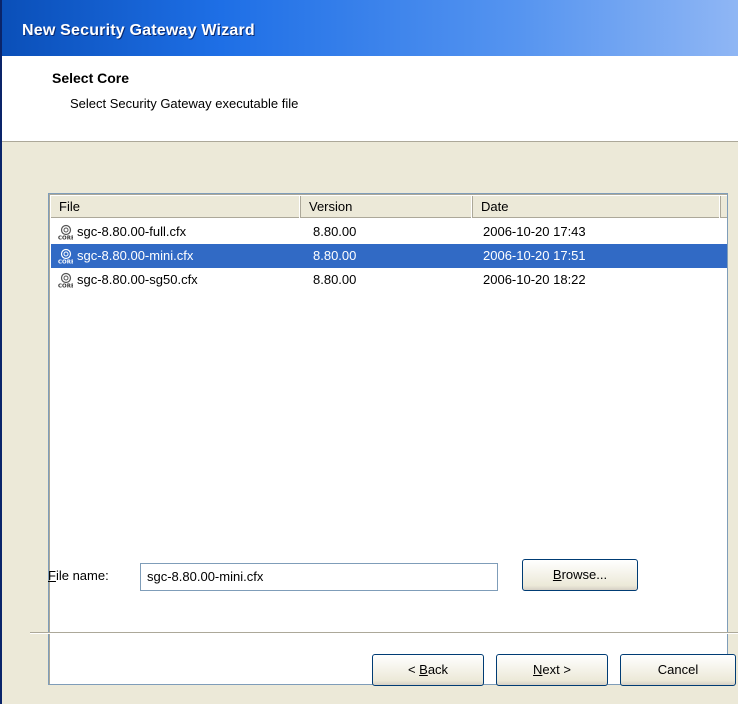  What do you see at coordinates (678, 670) in the screenshot?
I see `cancel-button: Cancel` at bounding box center [678, 670].